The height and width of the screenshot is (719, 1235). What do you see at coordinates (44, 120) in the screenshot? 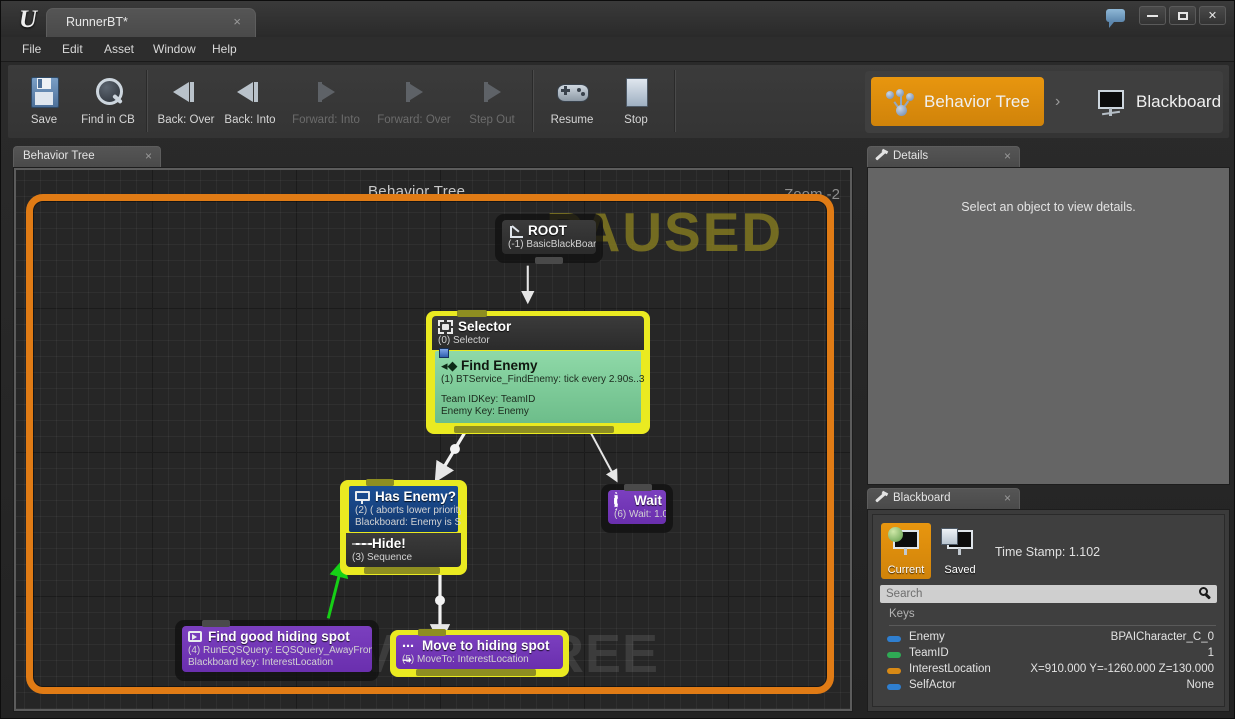
I see `save-button-label: Save` at bounding box center [44, 120].